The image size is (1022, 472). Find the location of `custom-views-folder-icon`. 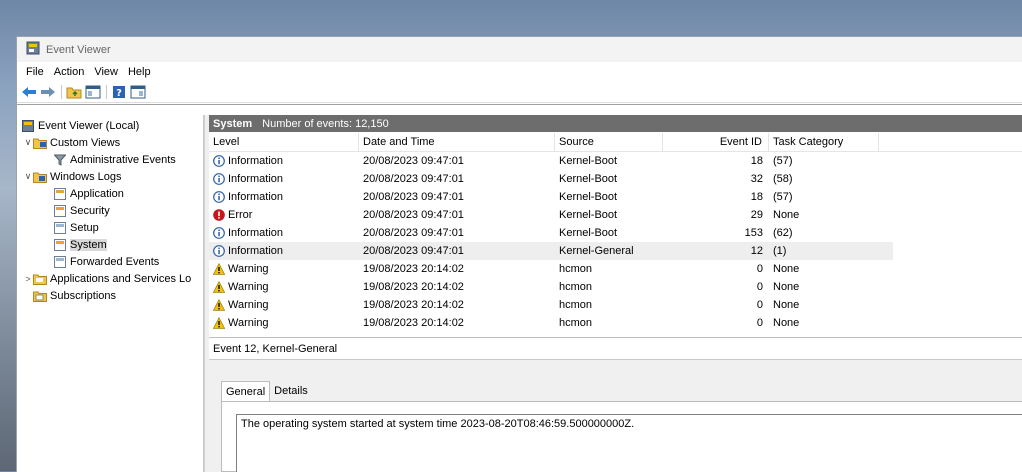

custom-views-folder-icon is located at coordinates (40, 142).